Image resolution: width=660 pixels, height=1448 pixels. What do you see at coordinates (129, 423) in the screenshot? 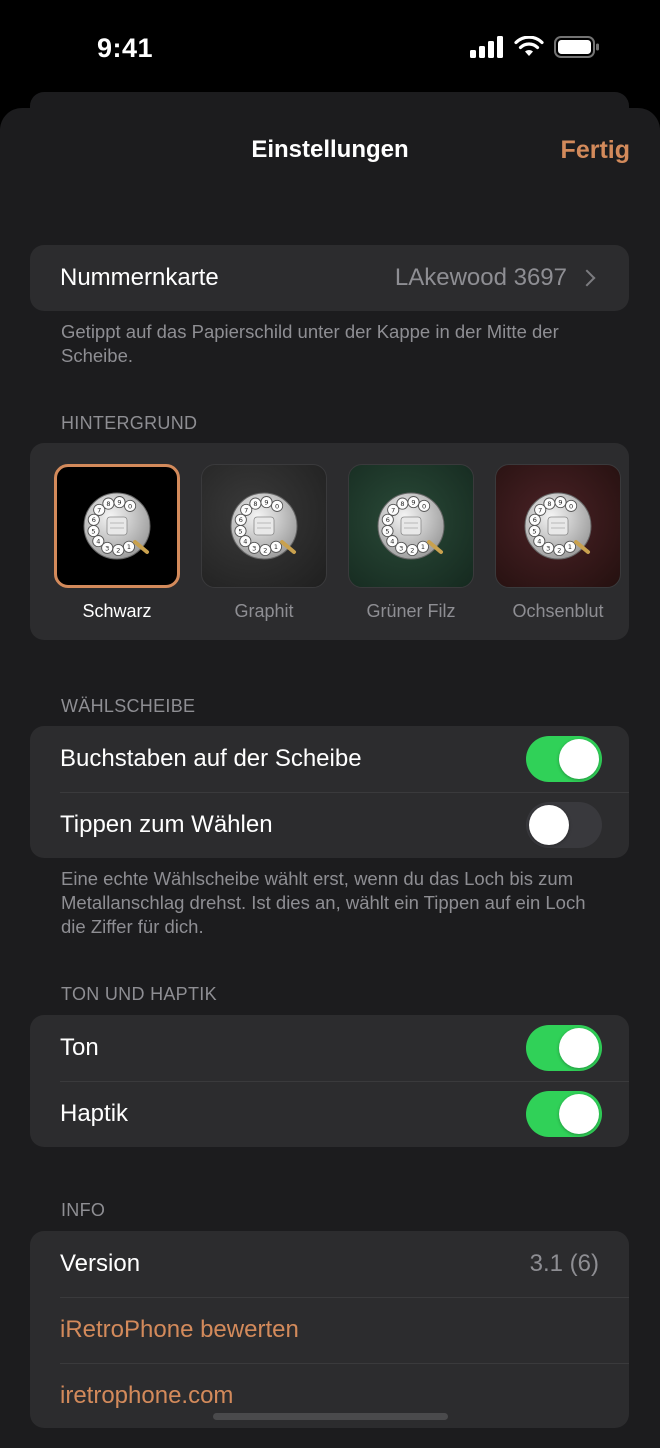
I see `background-header: HINTERGRUND` at bounding box center [129, 423].